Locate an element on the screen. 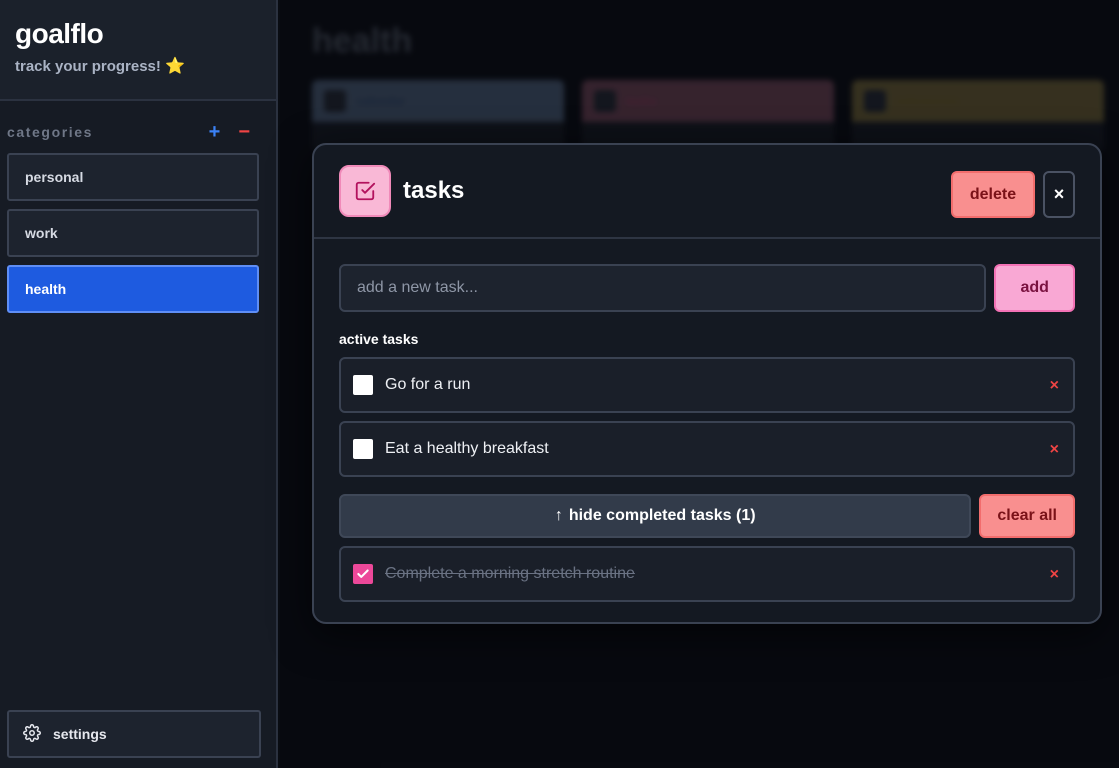 Image resolution: width=1119 pixels, height=768 pixels. star-icon: ⭐ is located at coordinates (175, 66).